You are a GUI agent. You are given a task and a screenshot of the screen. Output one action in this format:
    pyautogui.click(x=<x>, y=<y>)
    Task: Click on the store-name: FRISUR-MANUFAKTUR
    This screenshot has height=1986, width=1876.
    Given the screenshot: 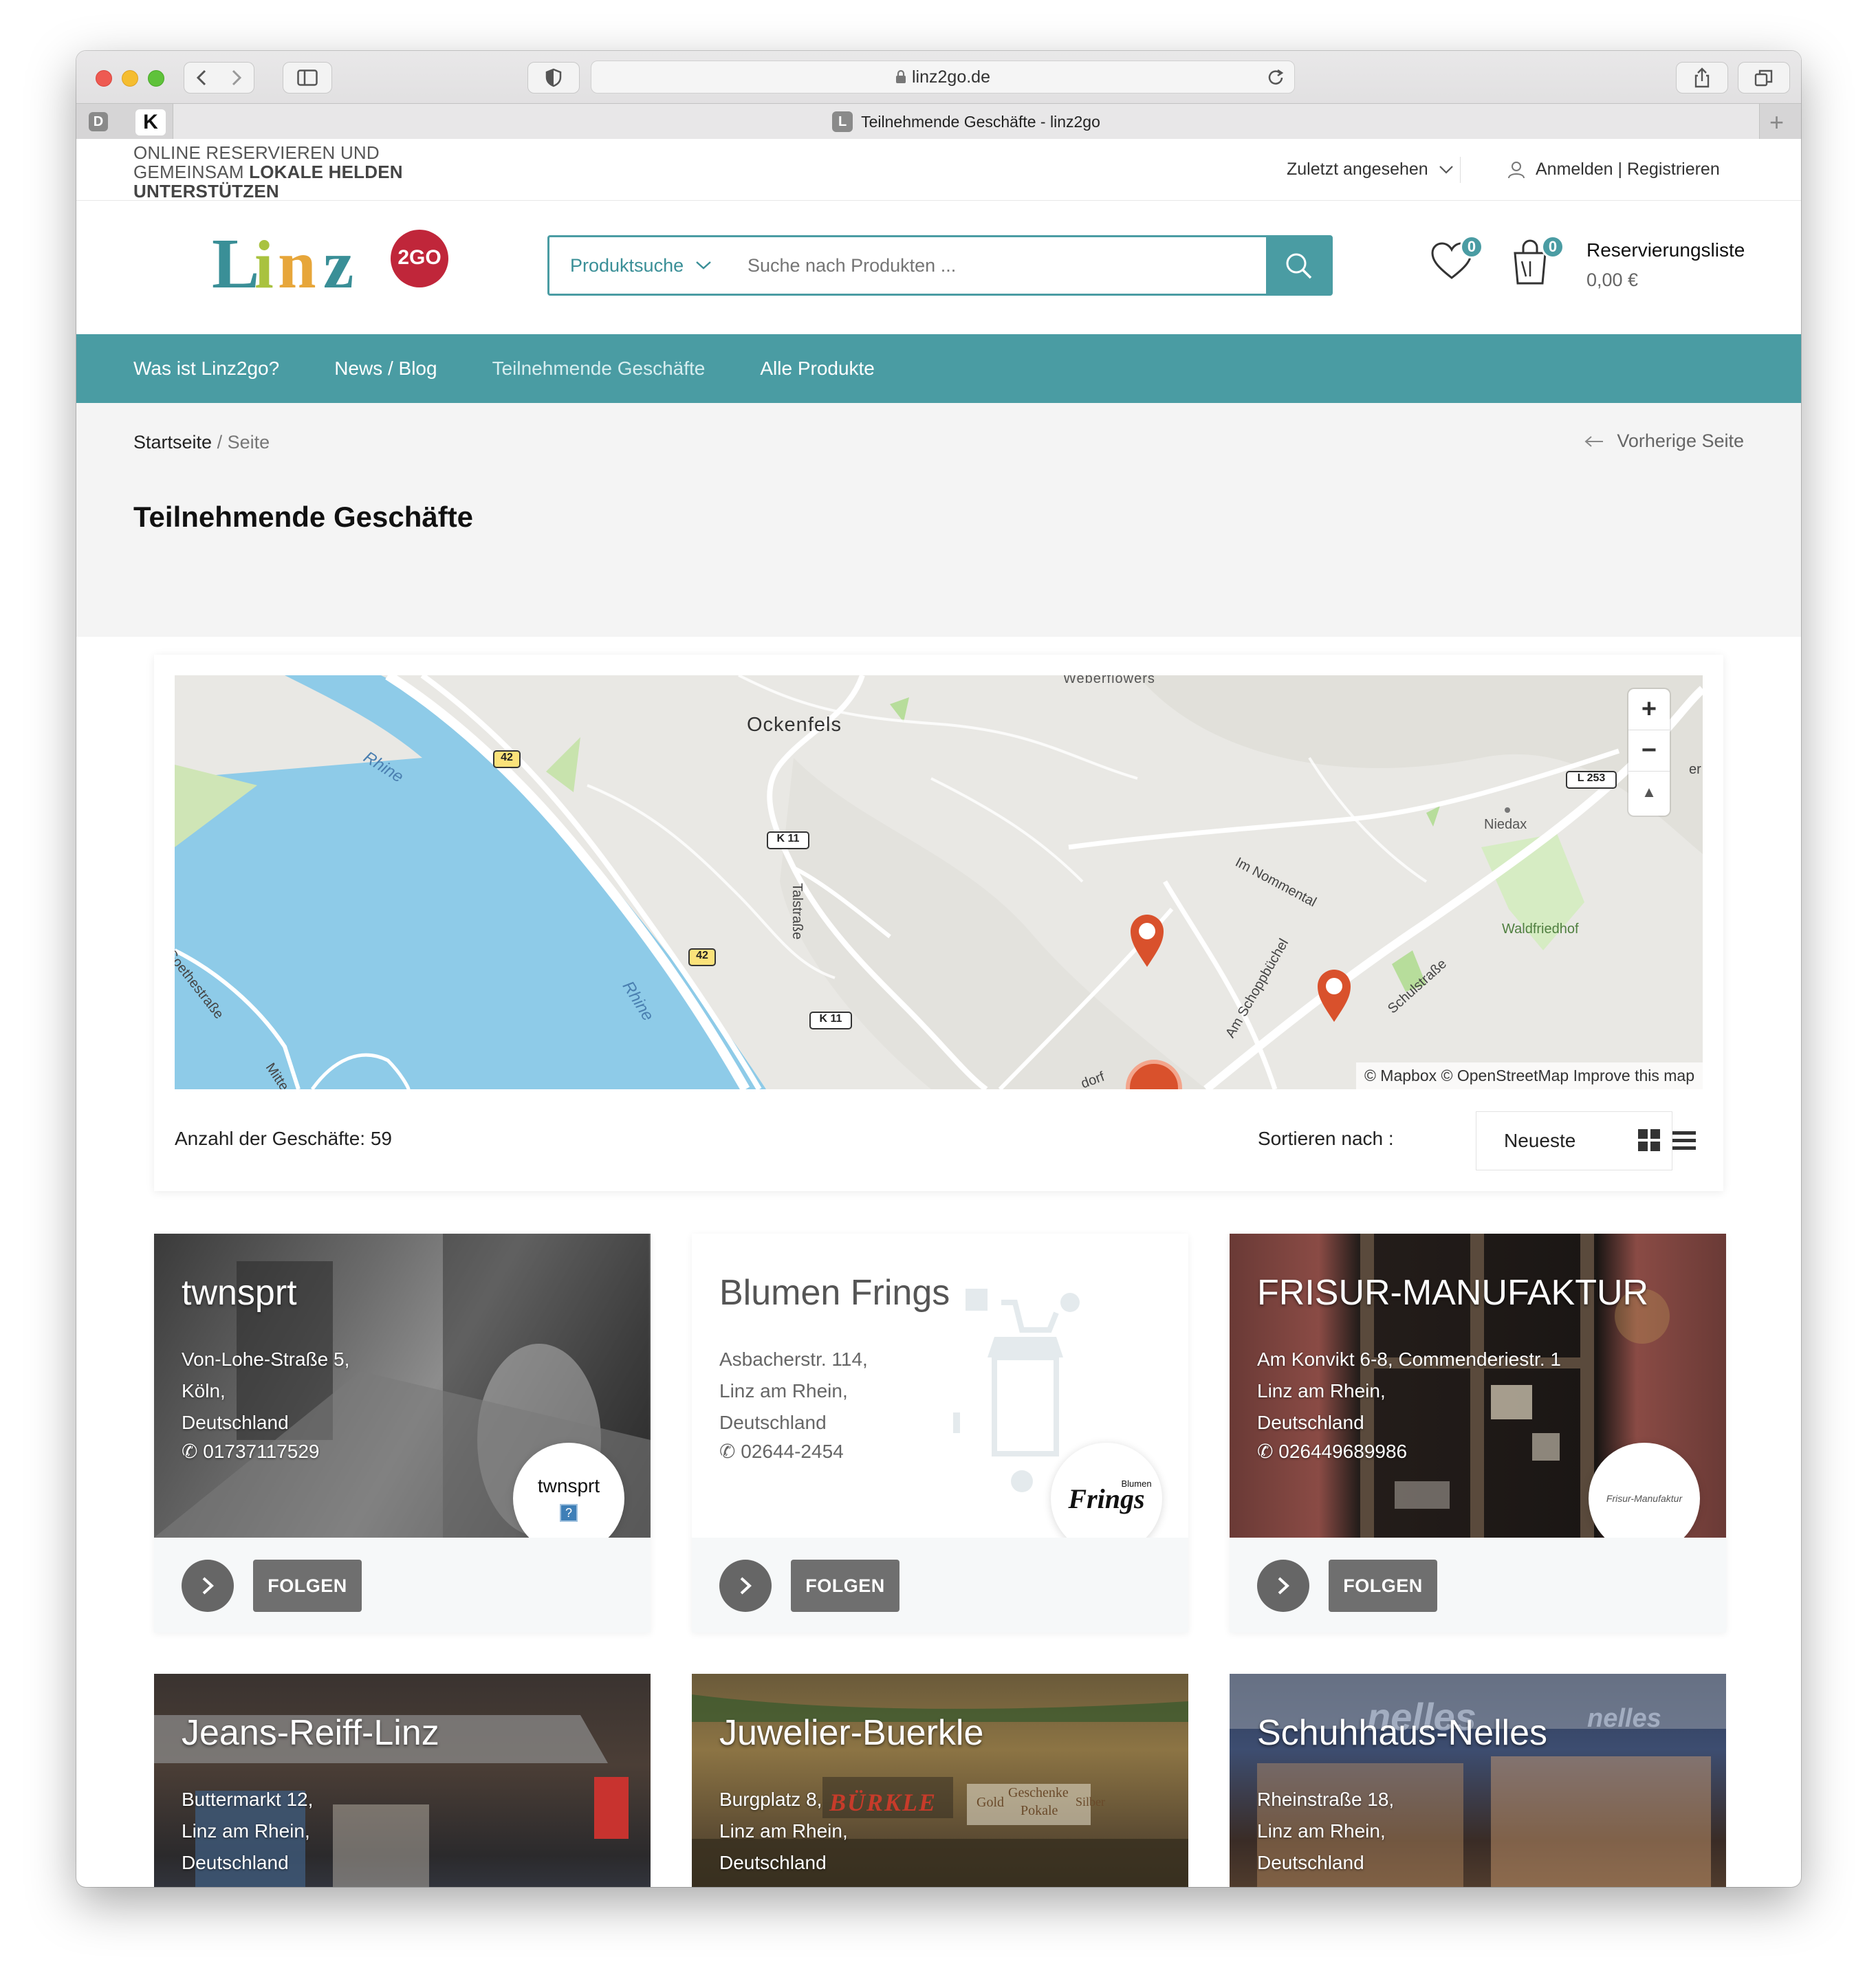 What is the action you would take?
    pyautogui.click(x=1453, y=1292)
    